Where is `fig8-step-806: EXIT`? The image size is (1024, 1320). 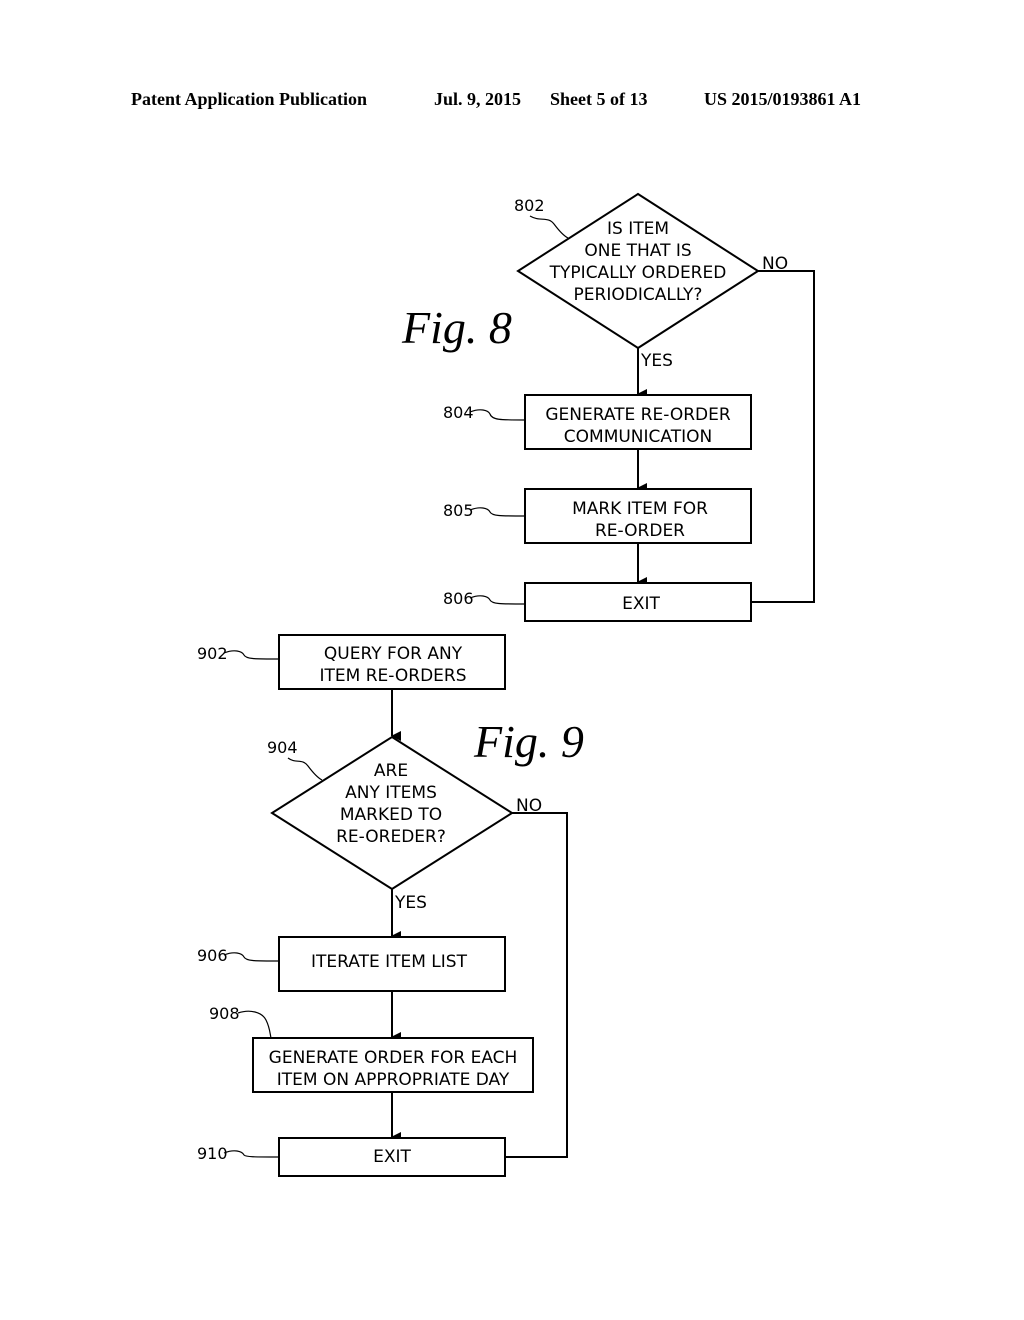 fig8-step-806: EXIT is located at coordinates (638, 602).